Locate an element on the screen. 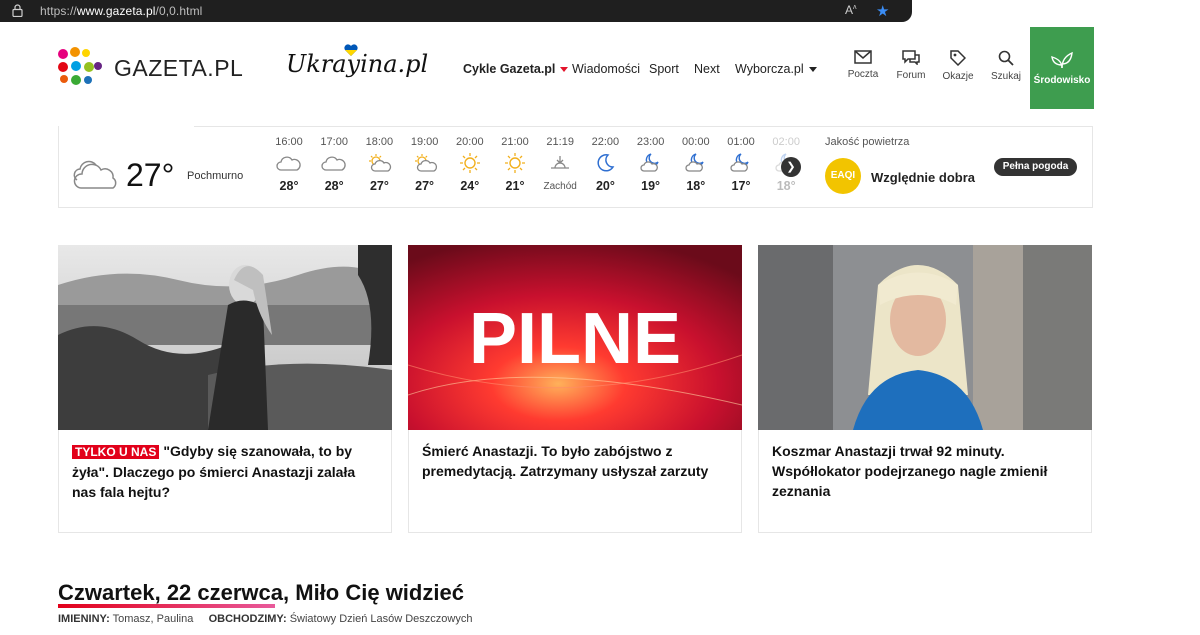 Image resolution: width=1200 pixels, height=635 pixels. leaf-icon is located at coordinates (1062, 60).